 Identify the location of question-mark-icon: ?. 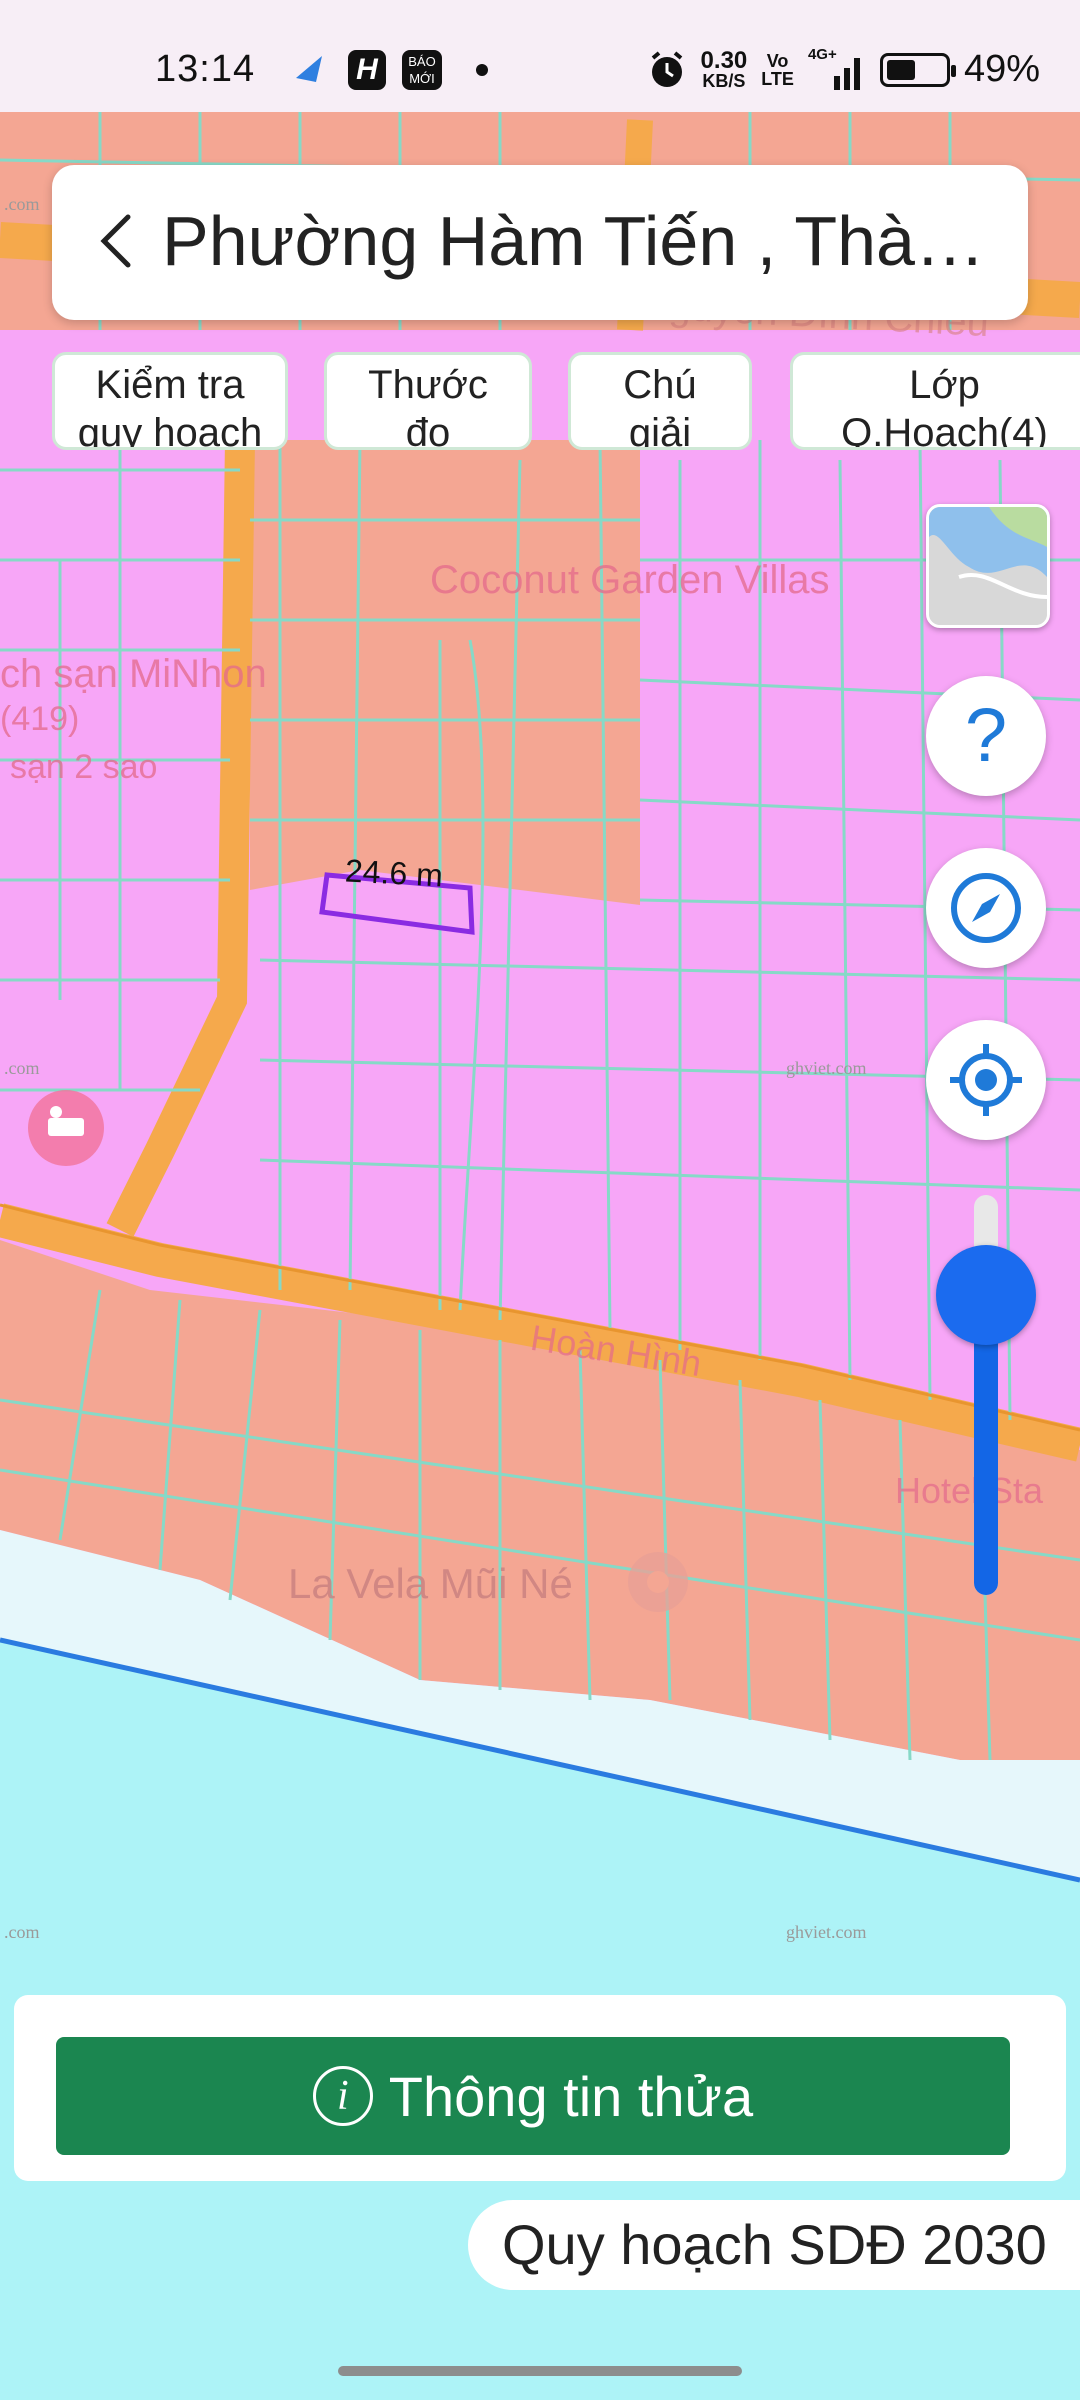
(986, 735).